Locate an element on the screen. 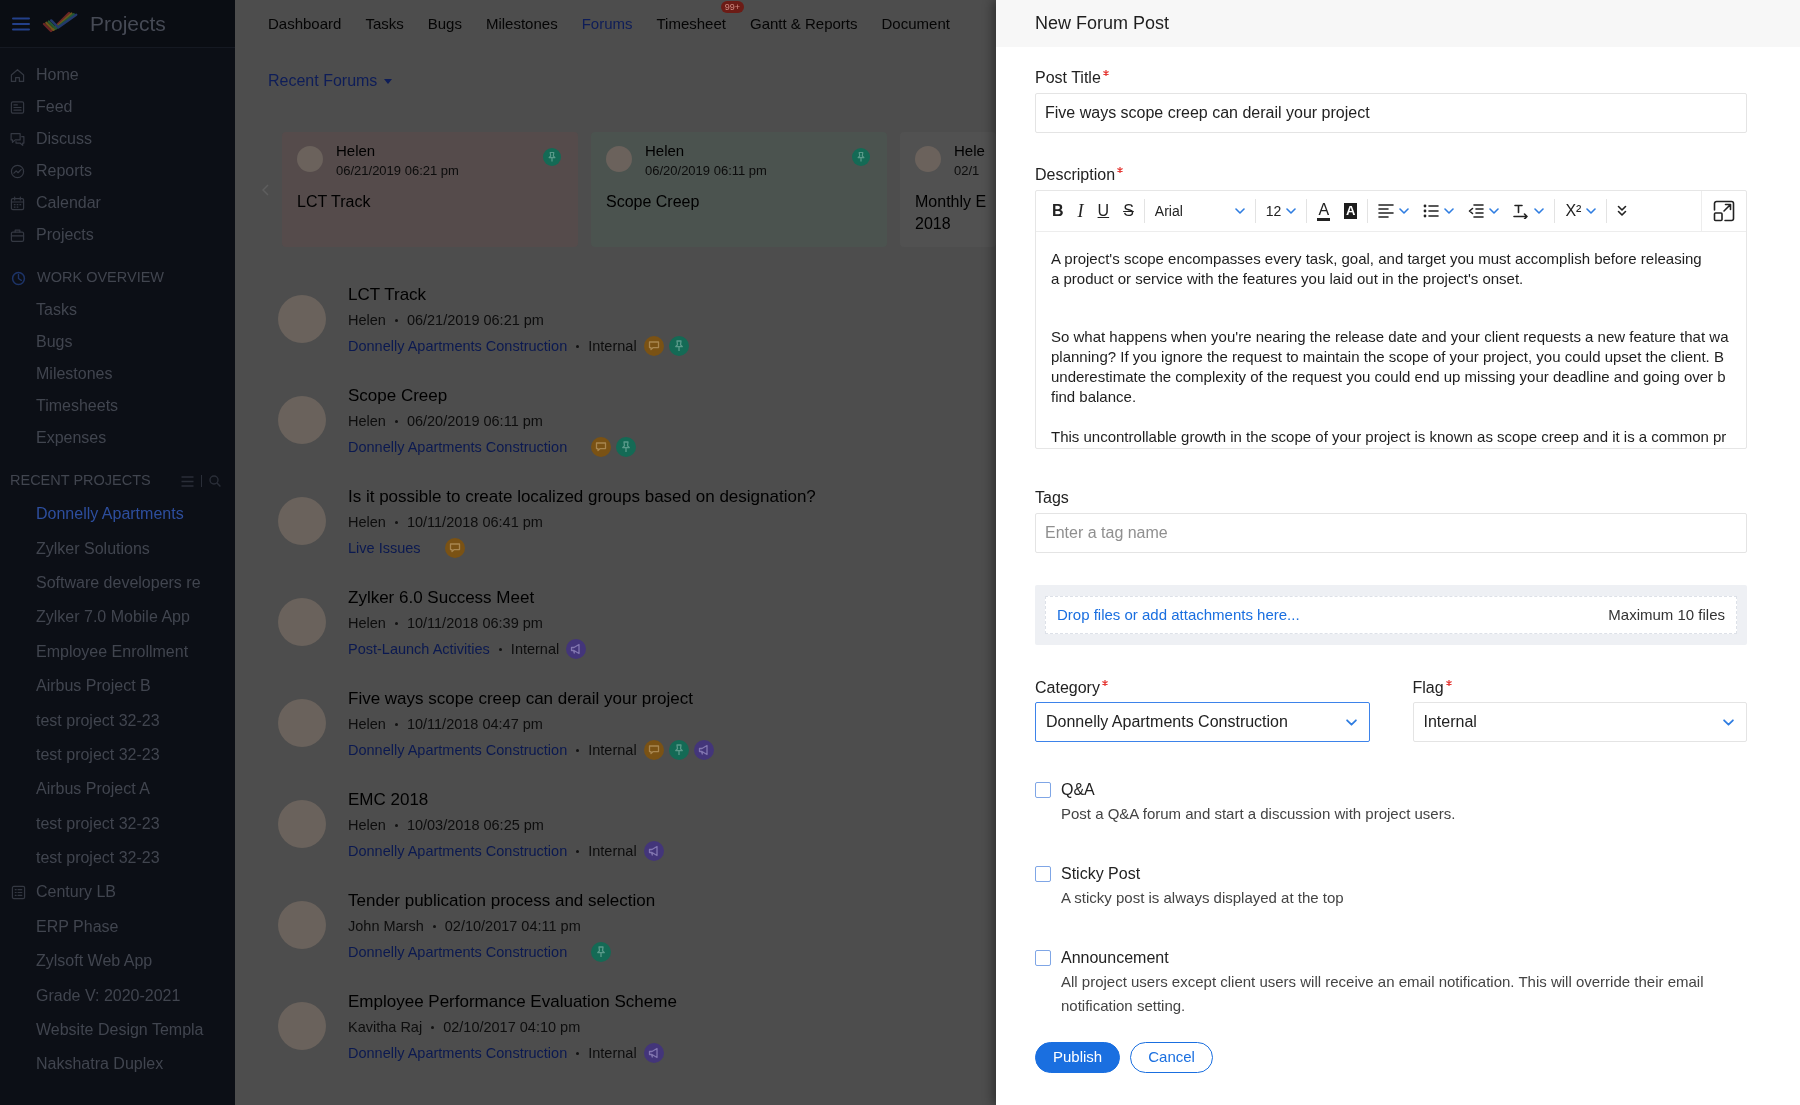 The image size is (1800, 1105). field-label: Post Title is located at coordinates (1068, 78).